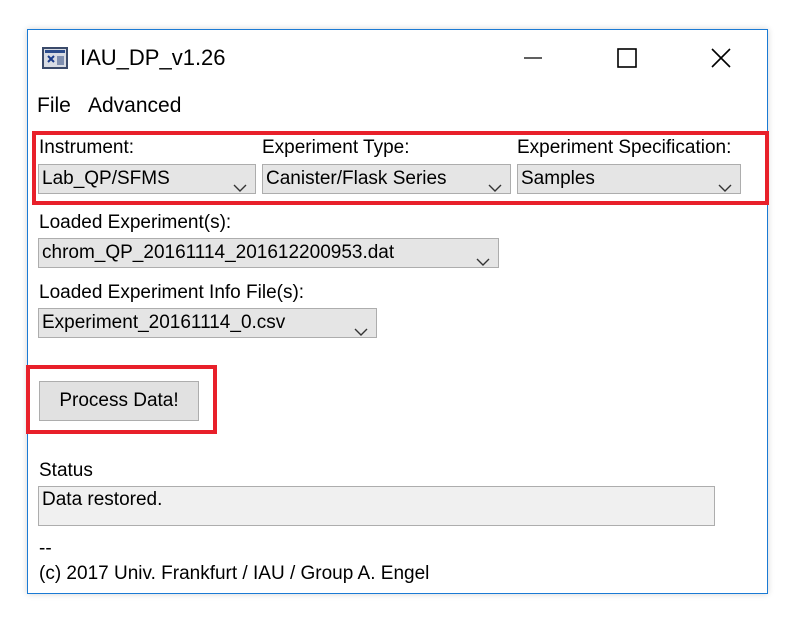 Image resolution: width=801 pixels, height=625 pixels. What do you see at coordinates (336, 147) in the screenshot?
I see `experiment-type-label: Experiment Type:` at bounding box center [336, 147].